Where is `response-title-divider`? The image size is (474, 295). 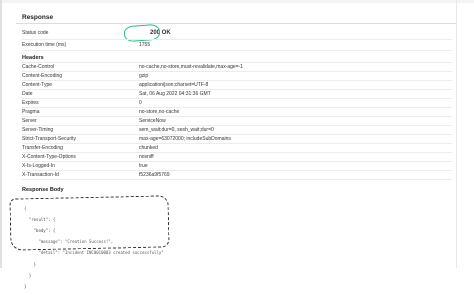 response-title-divider is located at coordinates (236, 23).